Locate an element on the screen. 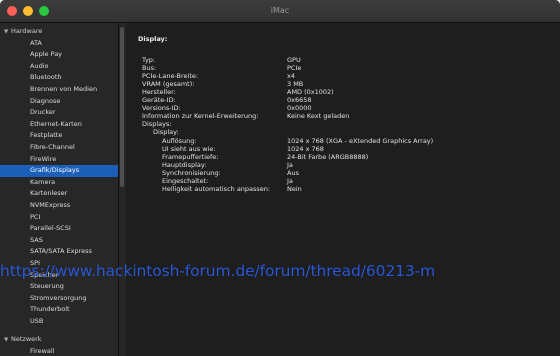 The width and height of the screenshot is (560, 356). sidebar-item: Firewall is located at coordinates (59, 351).